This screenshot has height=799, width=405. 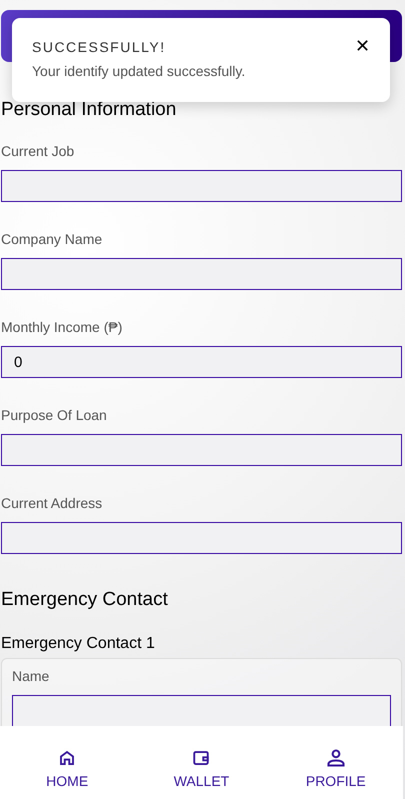 I want to click on section-heading: Personal Information, so click(x=89, y=110).